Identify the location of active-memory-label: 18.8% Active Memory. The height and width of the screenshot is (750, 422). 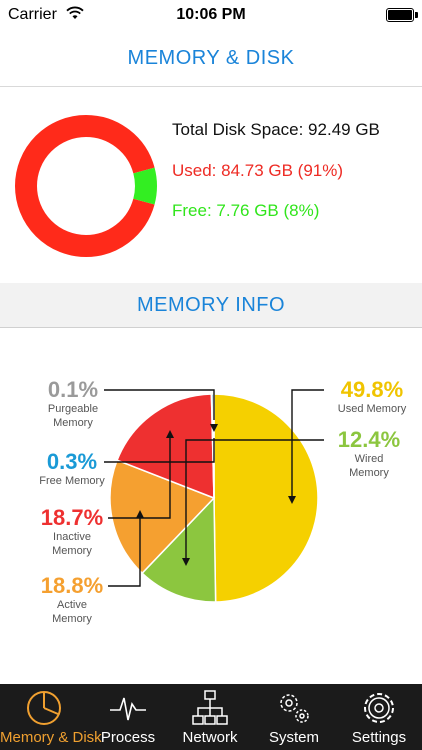
(72, 600).